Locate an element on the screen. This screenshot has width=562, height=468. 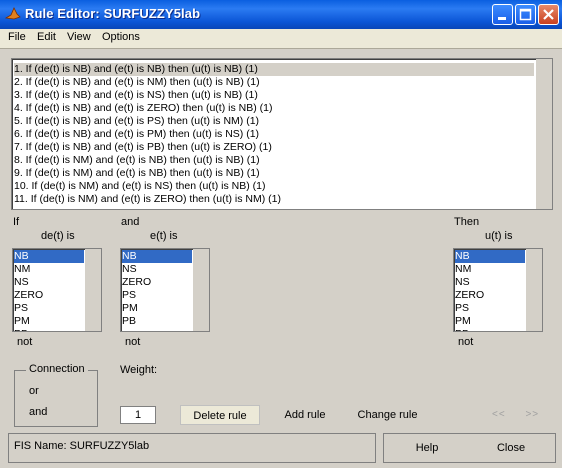
output-listbox: NB NM NS ZERO PS PM PB is located at coordinates (498, 290).